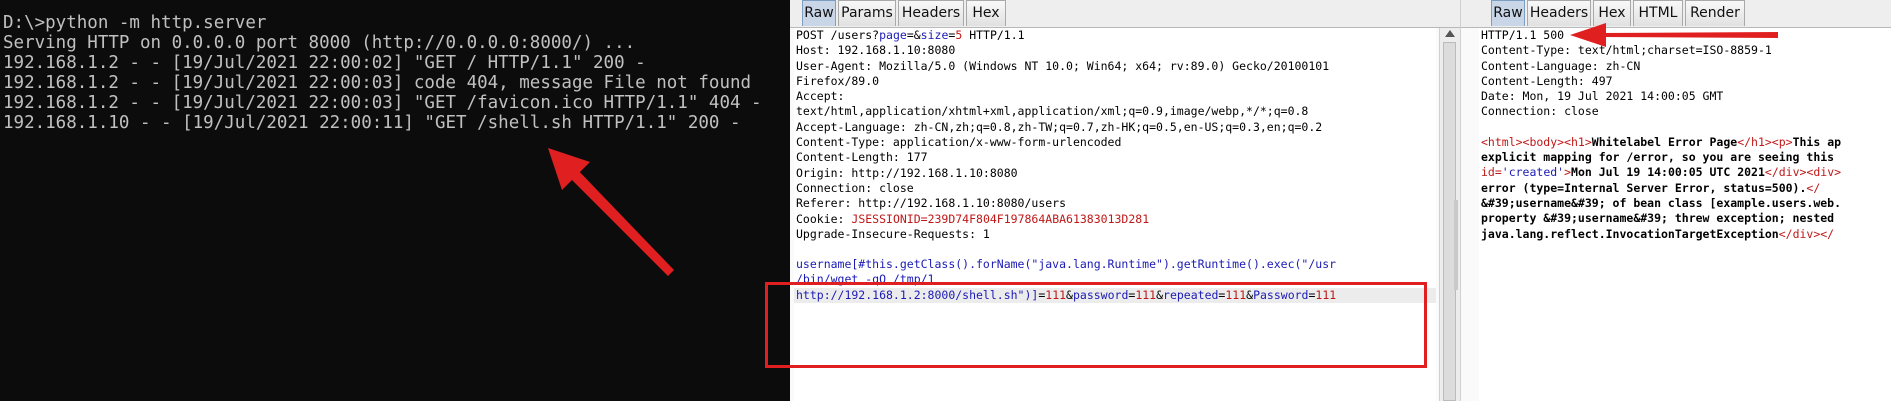 This screenshot has height=401, width=1891. Describe the element at coordinates (934, 35) in the screenshot. I see `param-name: size` at that location.